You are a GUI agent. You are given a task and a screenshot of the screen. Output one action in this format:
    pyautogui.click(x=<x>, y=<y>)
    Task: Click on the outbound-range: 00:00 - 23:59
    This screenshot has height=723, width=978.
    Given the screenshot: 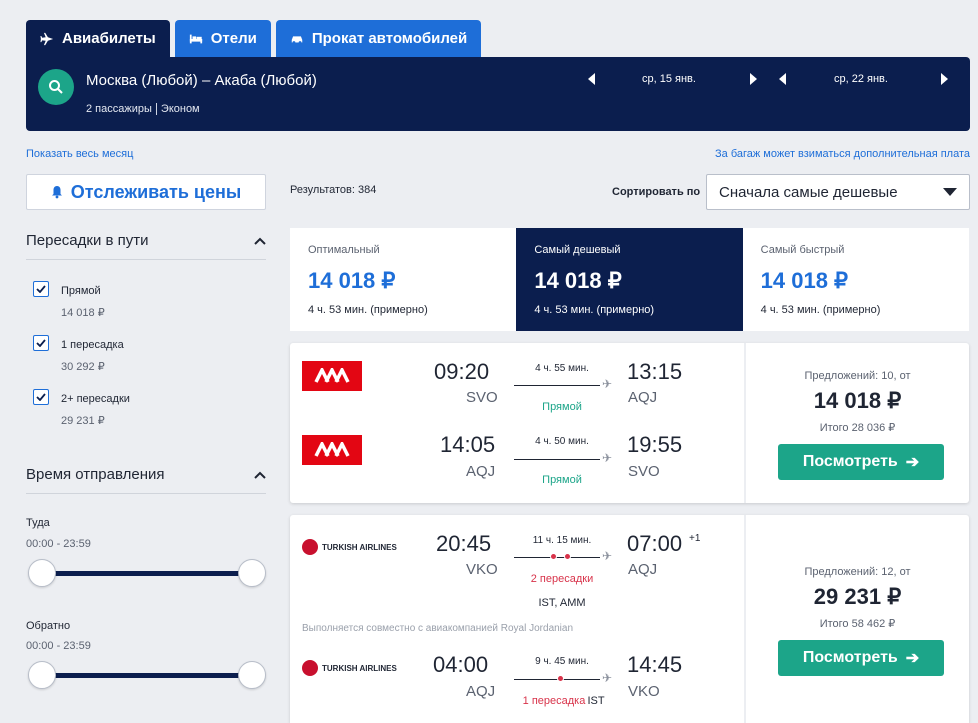 What is the action you would take?
    pyautogui.click(x=58, y=544)
    